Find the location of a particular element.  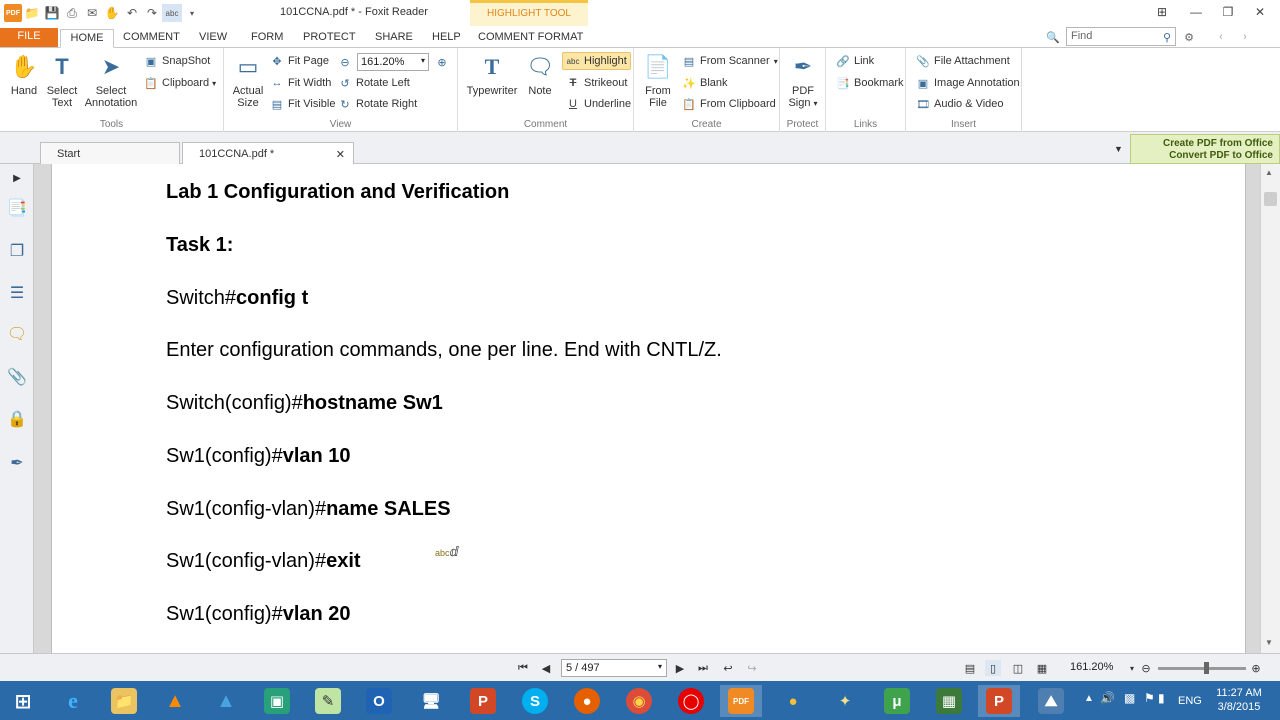

hand-quick-icon: ✋ is located at coordinates (112, 13).